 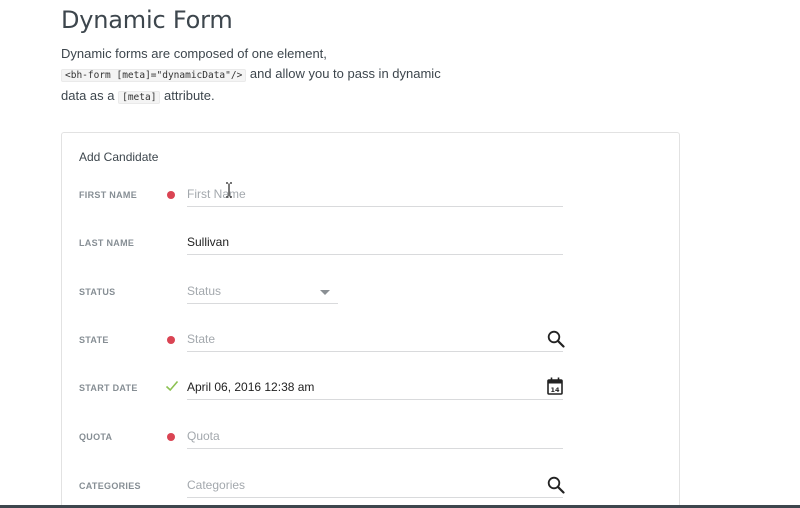 I want to click on text-cursor-icon, so click(x=229, y=190).